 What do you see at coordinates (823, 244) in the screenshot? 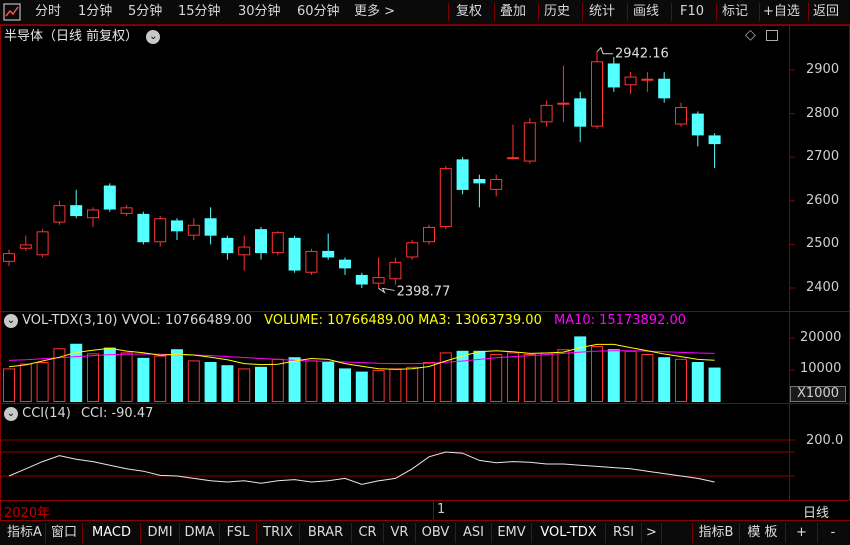
I see `price-axis-label: 2500` at bounding box center [823, 244].